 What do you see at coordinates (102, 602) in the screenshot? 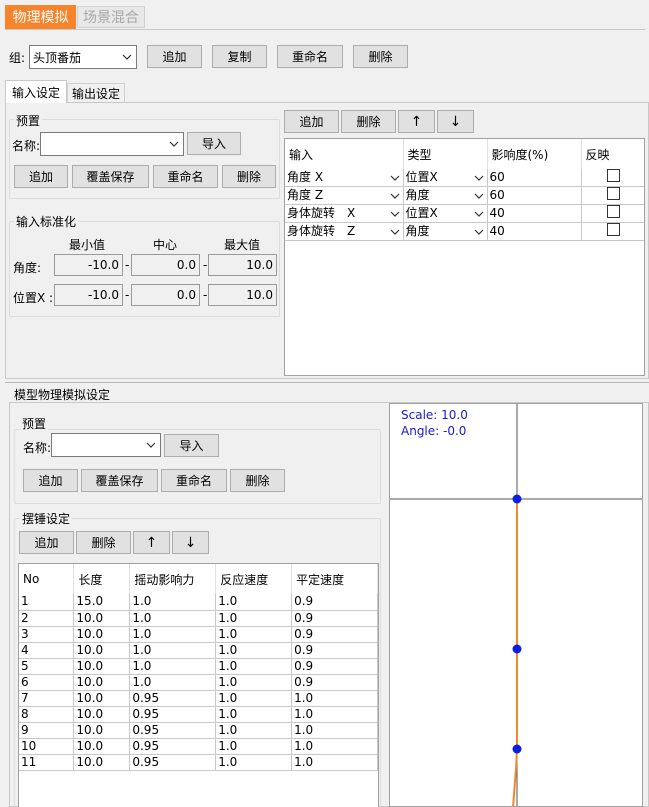
I see `pendulum-cell-length: 15.0` at bounding box center [102, 602].